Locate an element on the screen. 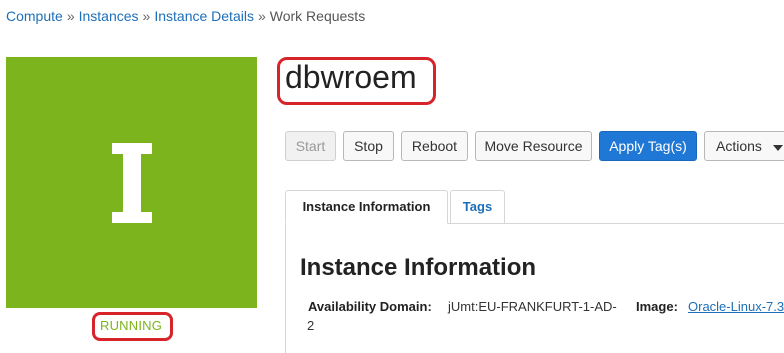  tab-tags: Tags is located at coordinates (477, 207).